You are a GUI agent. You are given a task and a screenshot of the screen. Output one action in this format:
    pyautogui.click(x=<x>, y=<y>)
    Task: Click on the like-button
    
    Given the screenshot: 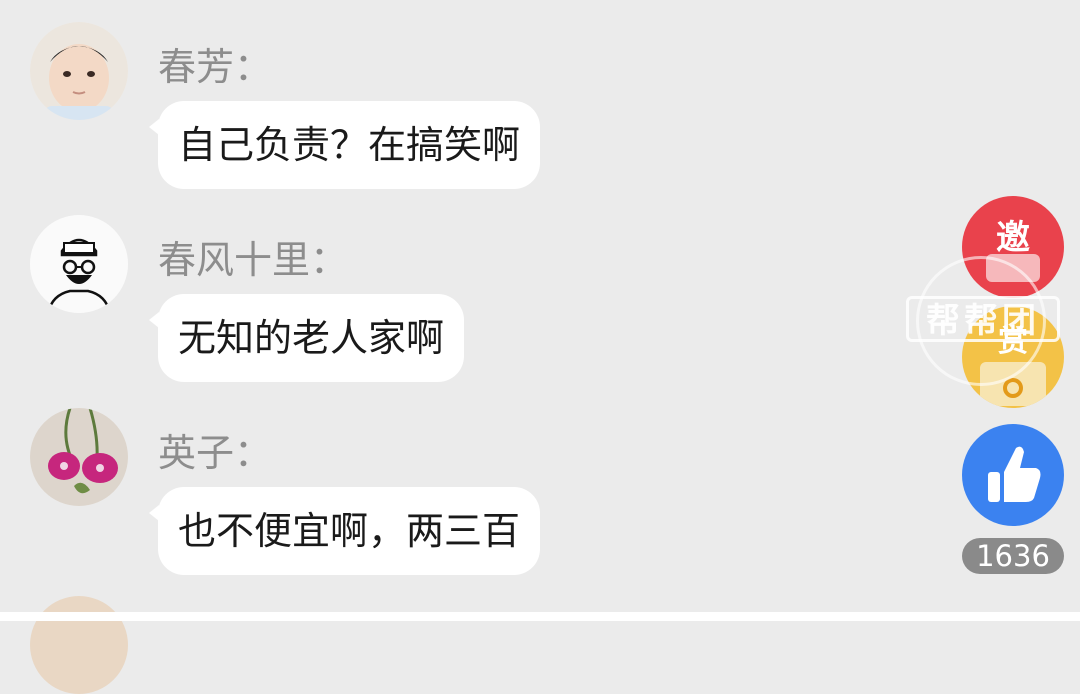 What is the action you would take?
    pyautogui.click(x=1013, y=475)
    